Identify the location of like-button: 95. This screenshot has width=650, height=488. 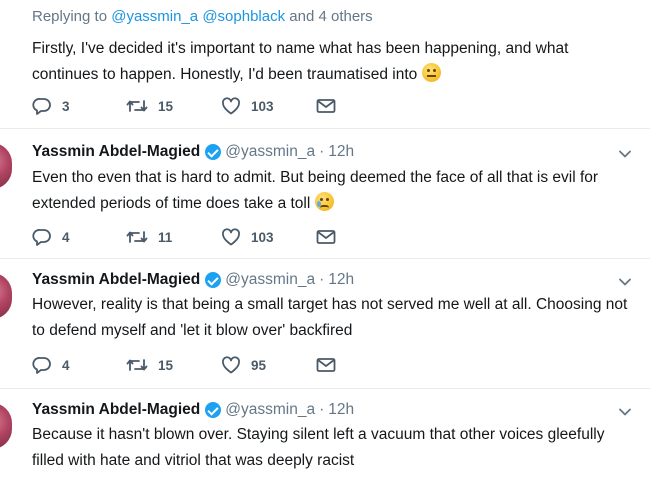
(268, 365).